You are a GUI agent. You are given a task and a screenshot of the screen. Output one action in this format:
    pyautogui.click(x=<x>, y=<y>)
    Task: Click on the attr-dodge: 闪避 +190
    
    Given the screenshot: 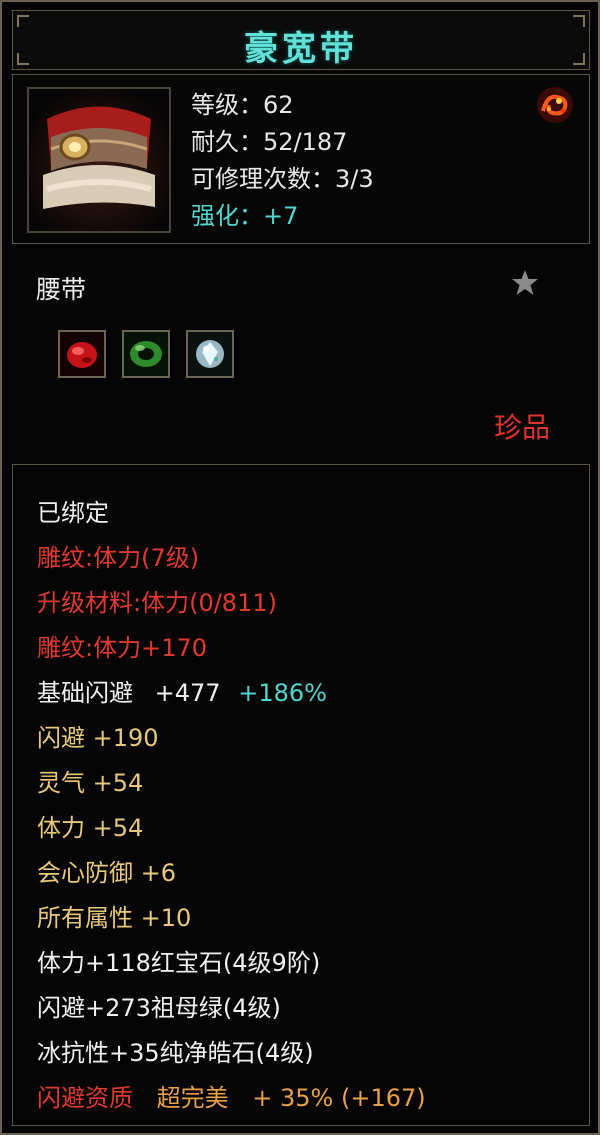 What is the action you would take?
    pyautogui.click(x=98, y=738)
    